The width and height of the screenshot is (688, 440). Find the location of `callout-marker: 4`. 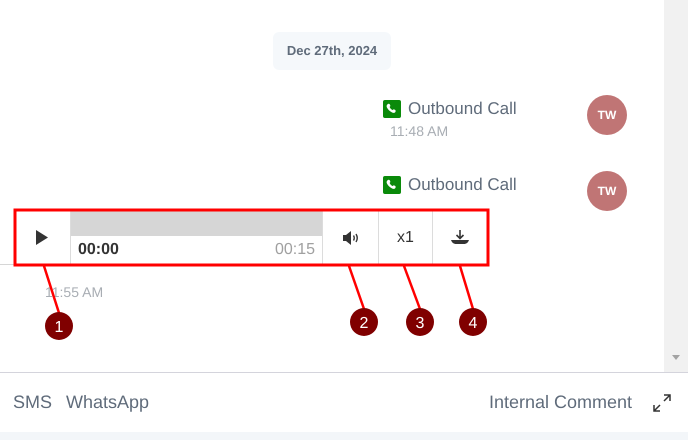

callout-marker: 4 is located at coordinates (473, 322).